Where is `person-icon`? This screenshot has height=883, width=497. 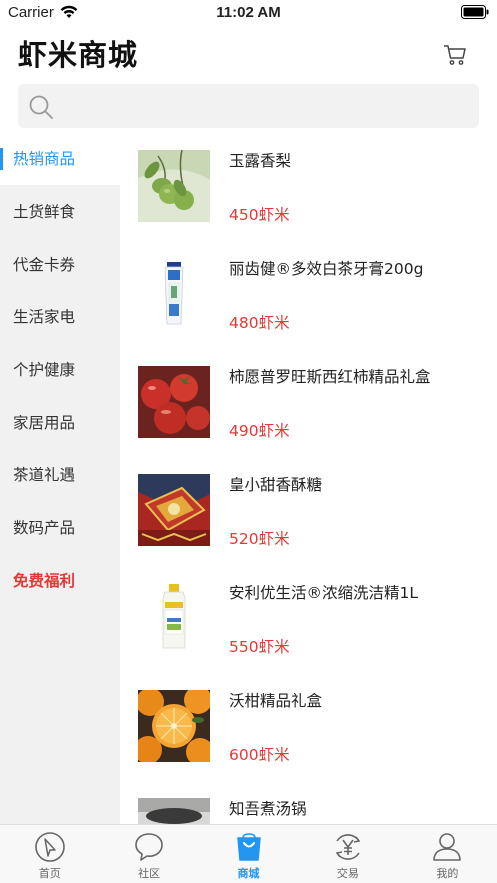 person-icon is located at coordinates (447, 847).